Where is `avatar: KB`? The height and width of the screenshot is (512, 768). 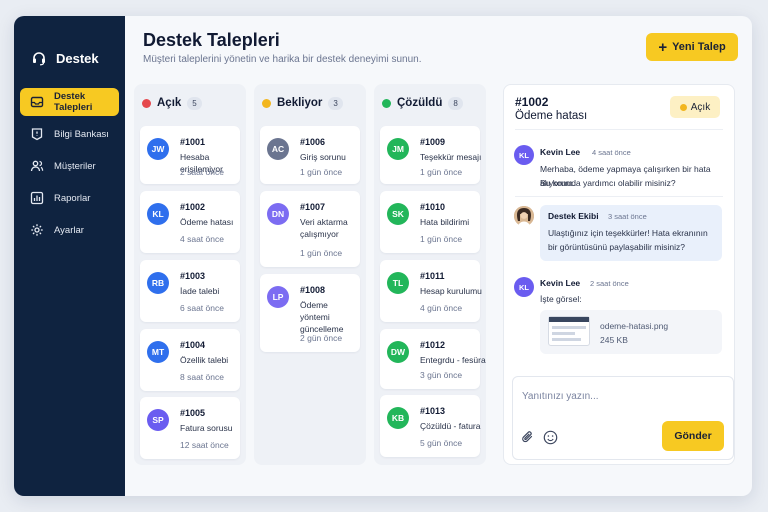 avatar: KB is located at coordinates (398, 418).